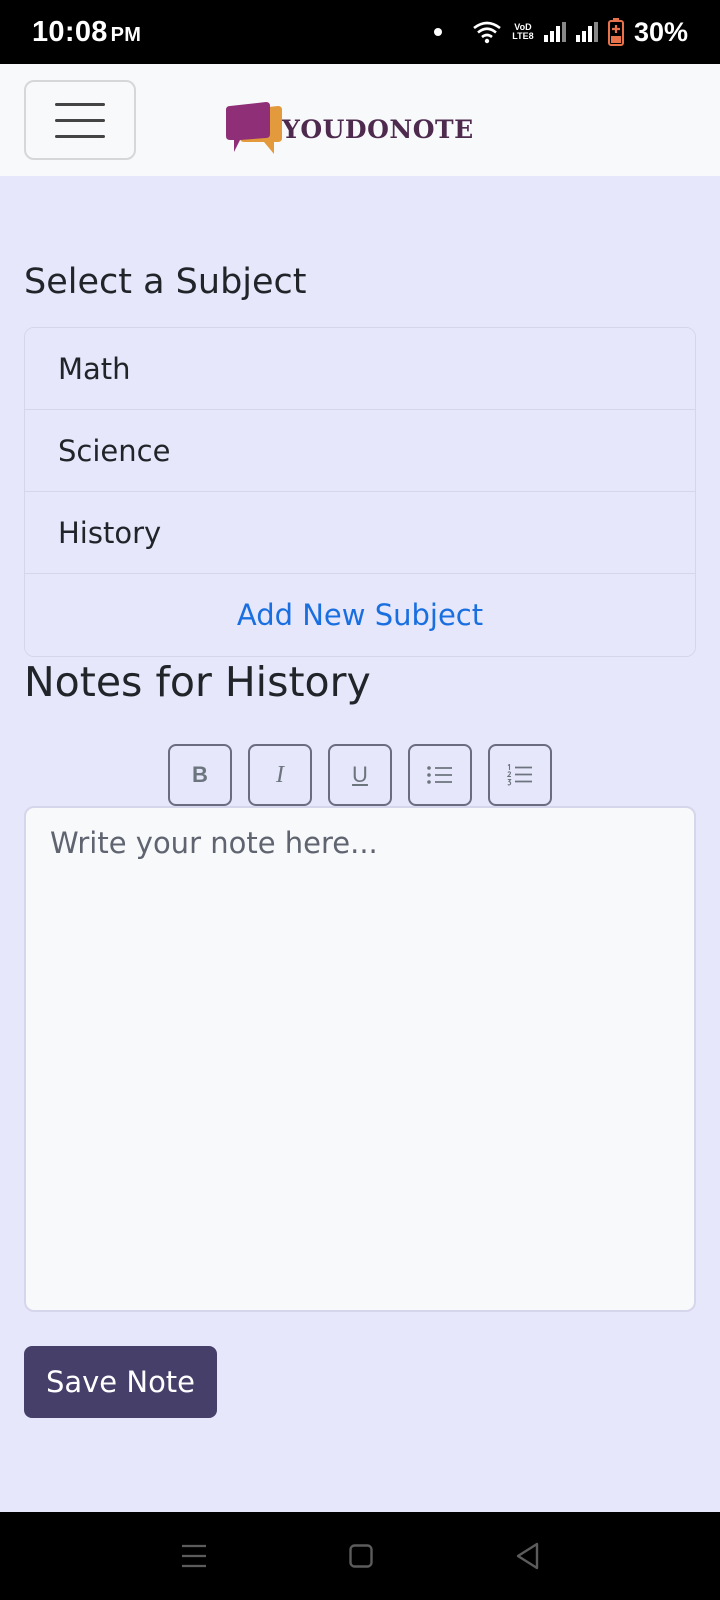 The width and height of the screenshot is (720, 1600). What do you see at coordinates (360, 369) in the screenshot?
I see `subject-item-math: Math` at bounding box center [360, 369].